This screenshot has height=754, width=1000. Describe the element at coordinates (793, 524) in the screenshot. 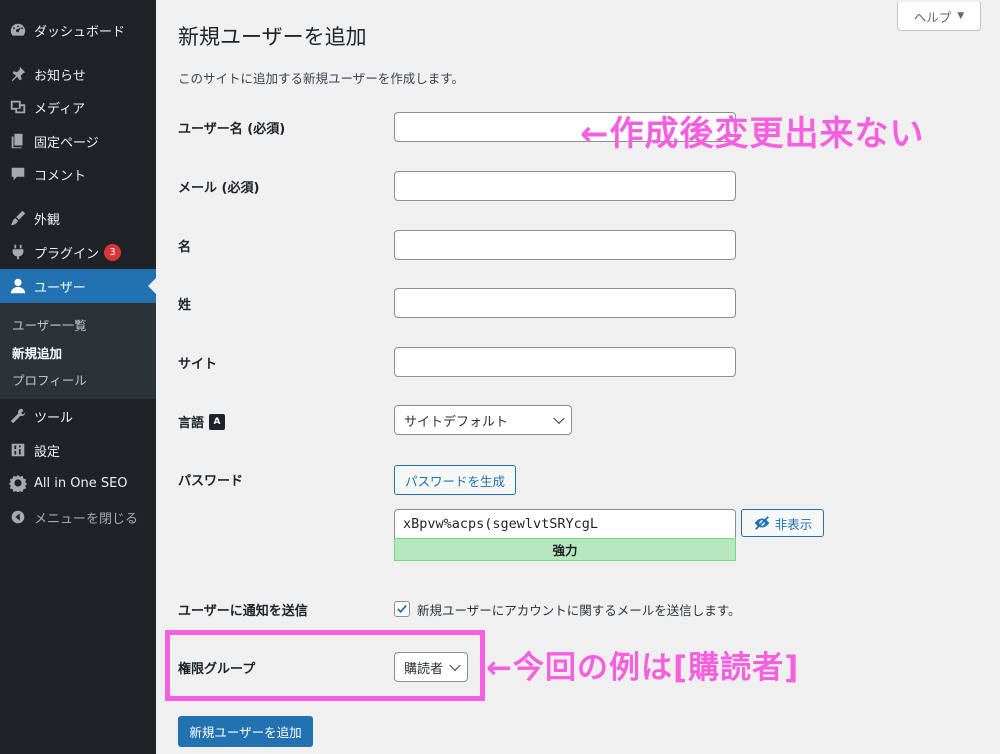

I see `hide-password-label: 非表示` at that location.